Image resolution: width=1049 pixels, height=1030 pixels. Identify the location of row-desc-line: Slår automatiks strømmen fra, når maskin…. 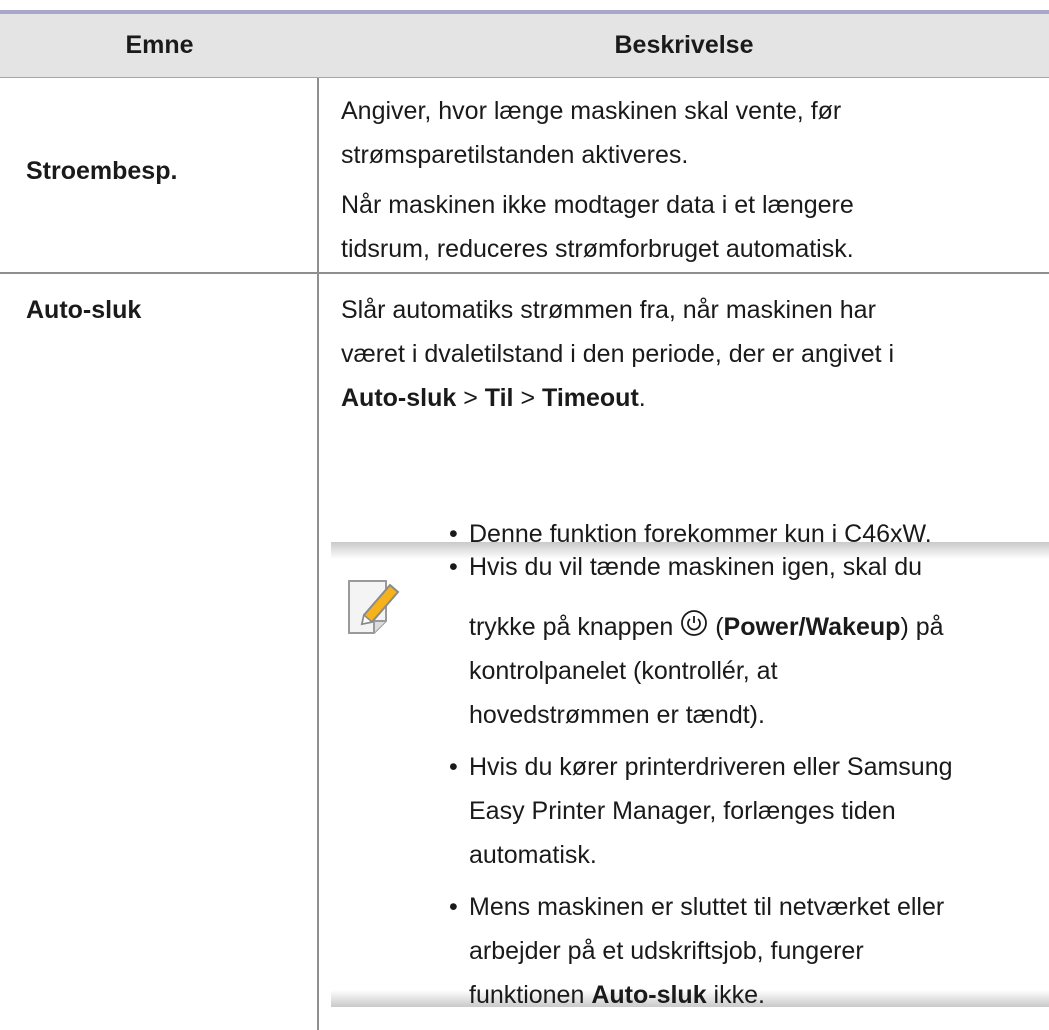
(608, 310).